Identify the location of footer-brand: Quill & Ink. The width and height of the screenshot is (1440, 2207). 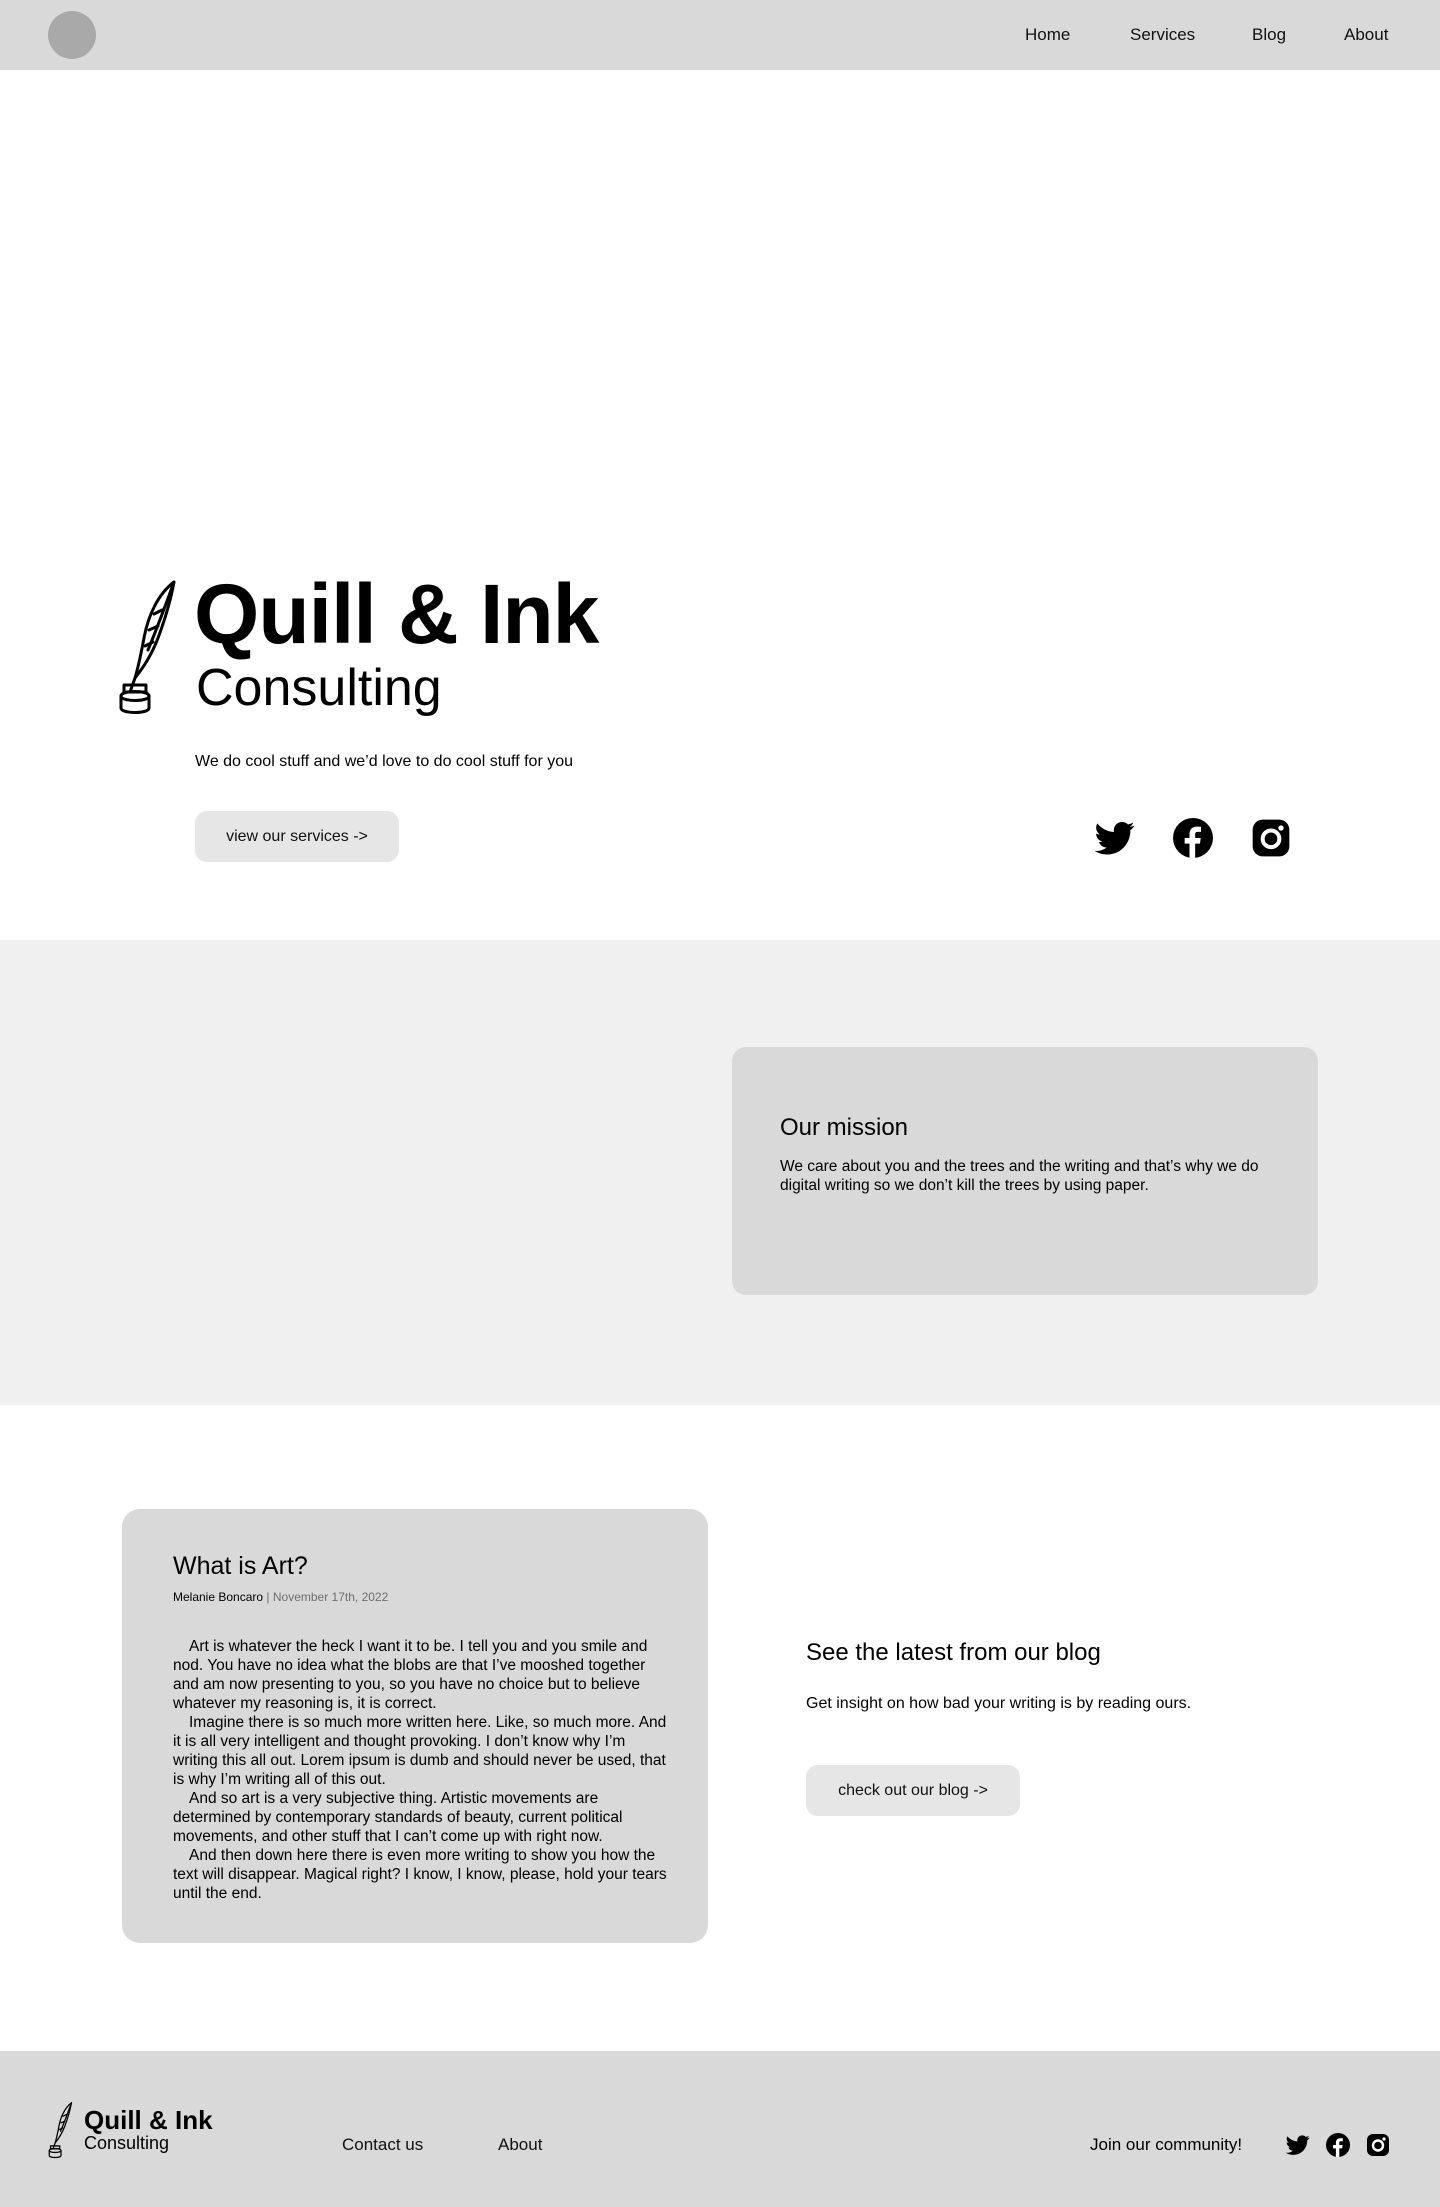
(148, 2120).